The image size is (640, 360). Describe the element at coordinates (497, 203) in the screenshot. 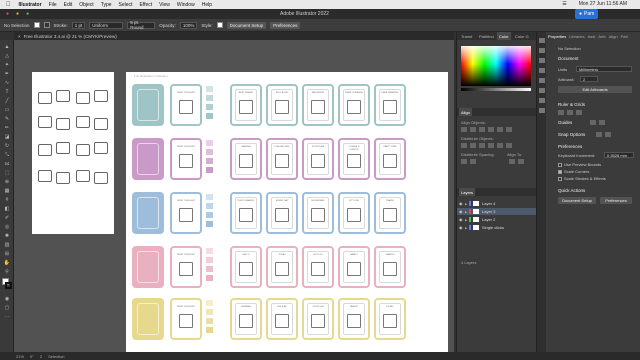

I see `layer-row: ◉ ▶ Layer 4` at that location.